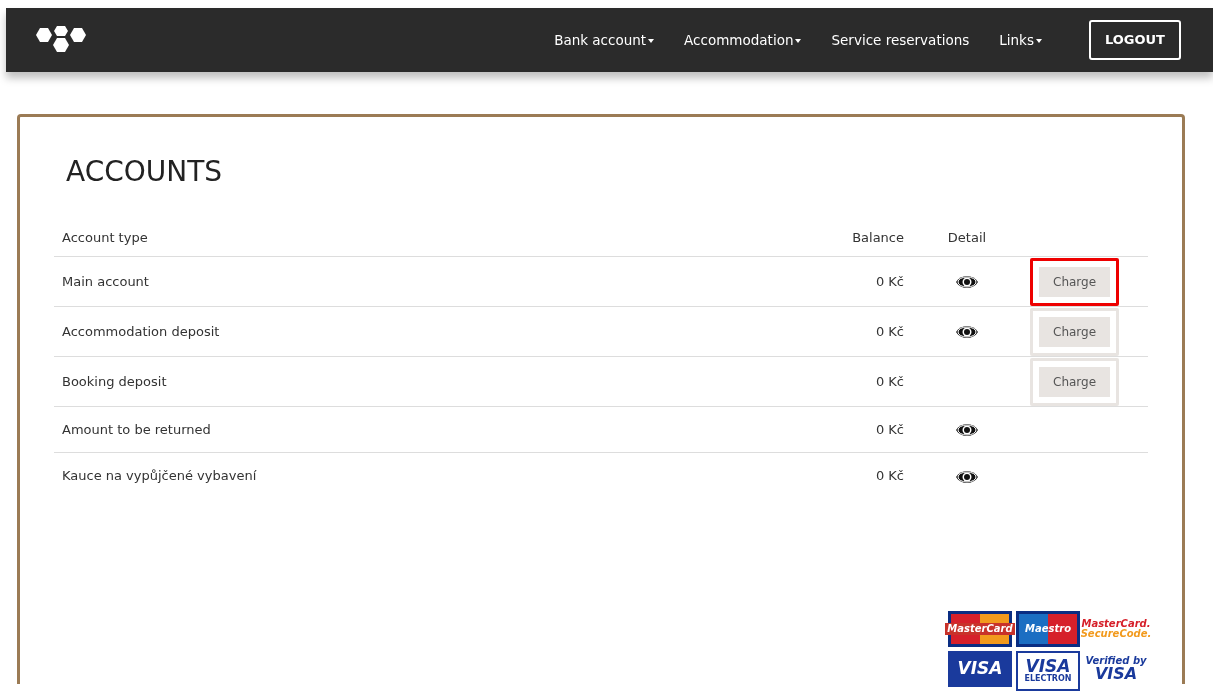  Describe the element at coordinates (1048, 628) in the screenshot. I see `payment-logo: Maestro` at that location.